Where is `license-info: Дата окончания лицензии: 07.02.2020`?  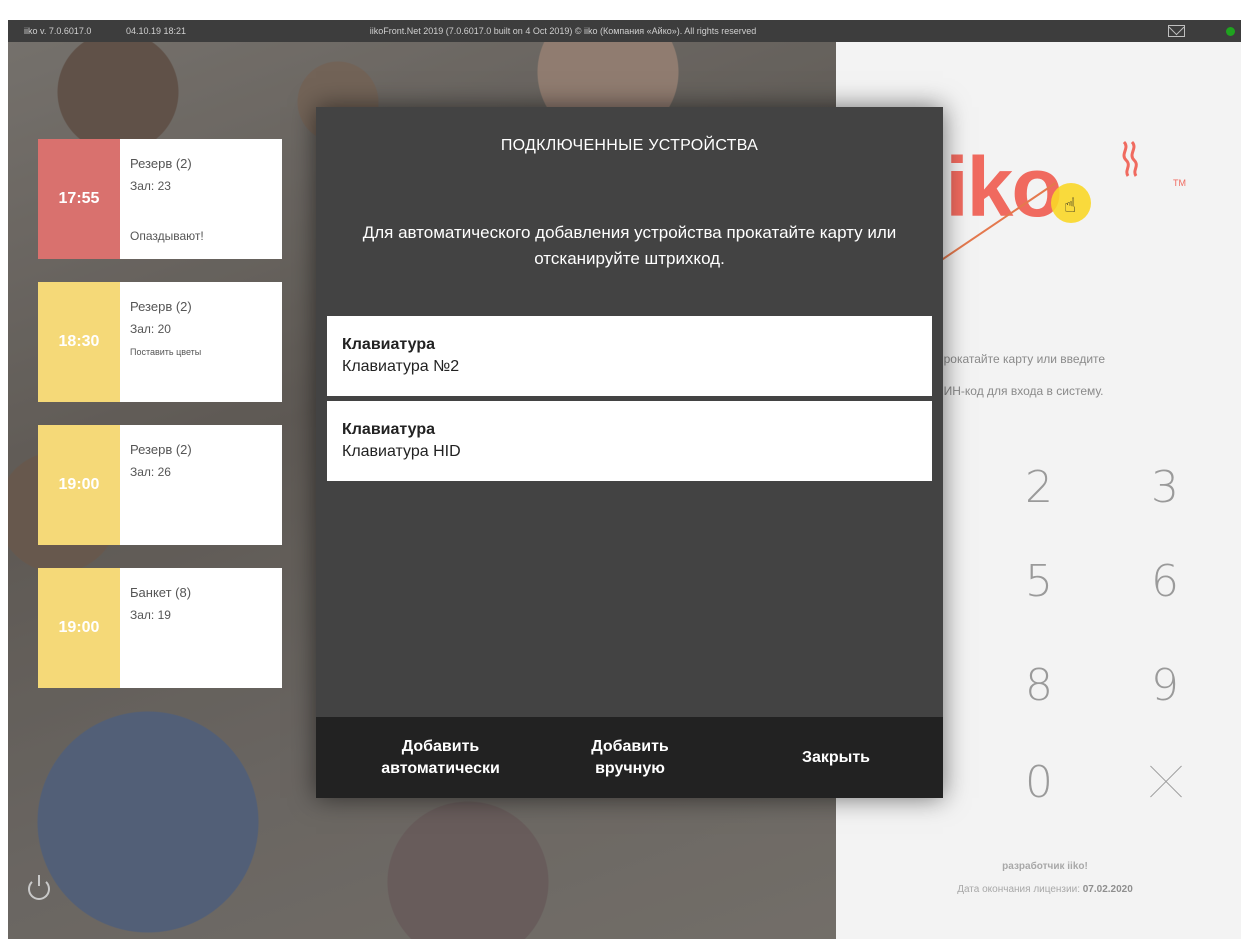
license-info: Дата окончания лицензии: 07.02.2020 is located at coordinates (1045, 889).